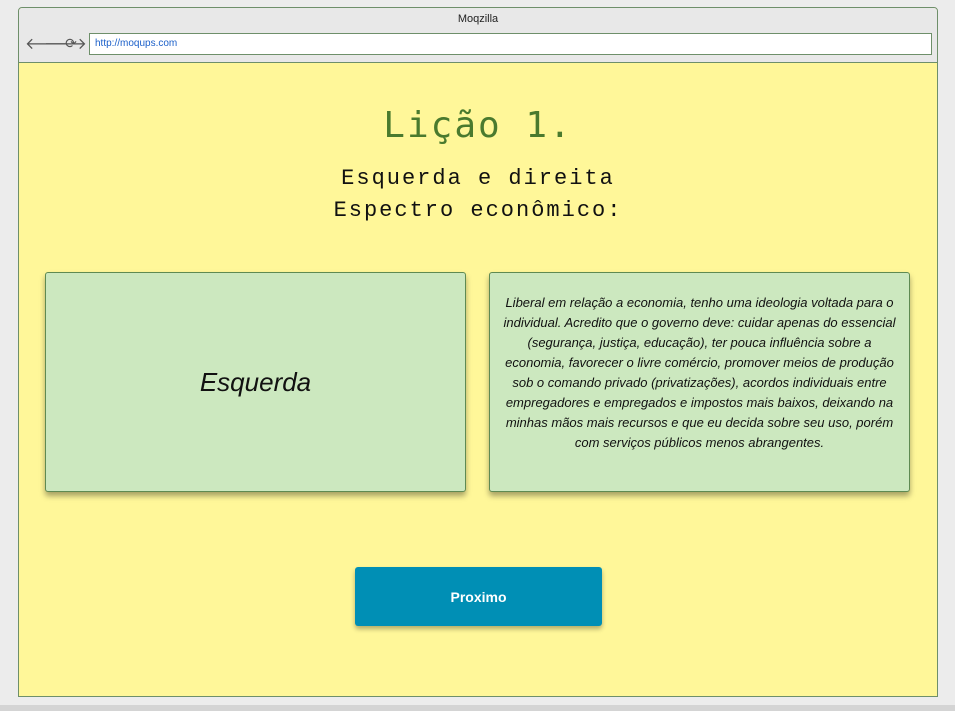 Image resolution: width=955 pixels, height=711 pixels. I want to click on bottom-scrollbar, so click(477, 708).